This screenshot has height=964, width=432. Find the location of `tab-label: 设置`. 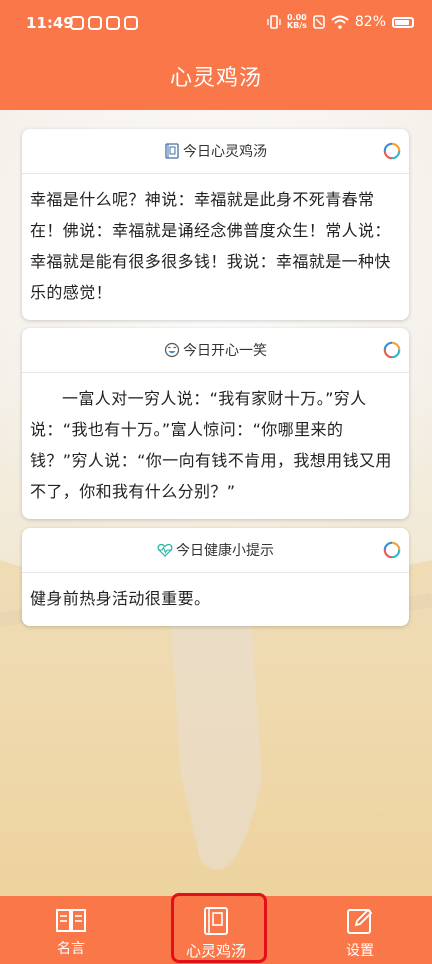

tab-label: 设置 is located at coordinates (360, 951).